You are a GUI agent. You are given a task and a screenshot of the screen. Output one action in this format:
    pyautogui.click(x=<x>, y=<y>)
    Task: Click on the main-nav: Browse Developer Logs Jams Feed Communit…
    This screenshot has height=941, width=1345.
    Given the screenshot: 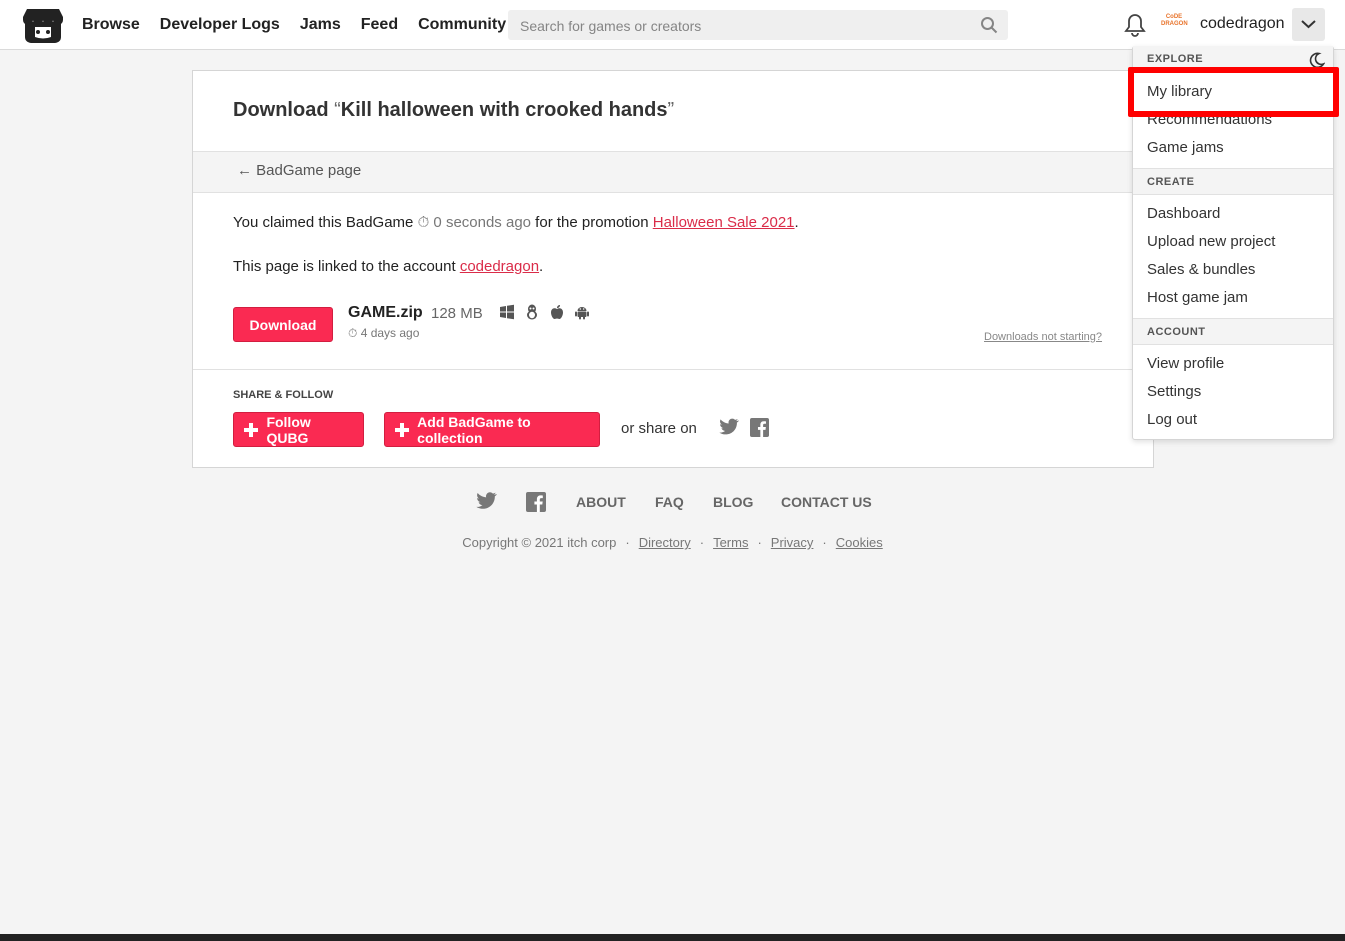 What is the action you would take?
    pyautogui.click(x=304, y=25)
    